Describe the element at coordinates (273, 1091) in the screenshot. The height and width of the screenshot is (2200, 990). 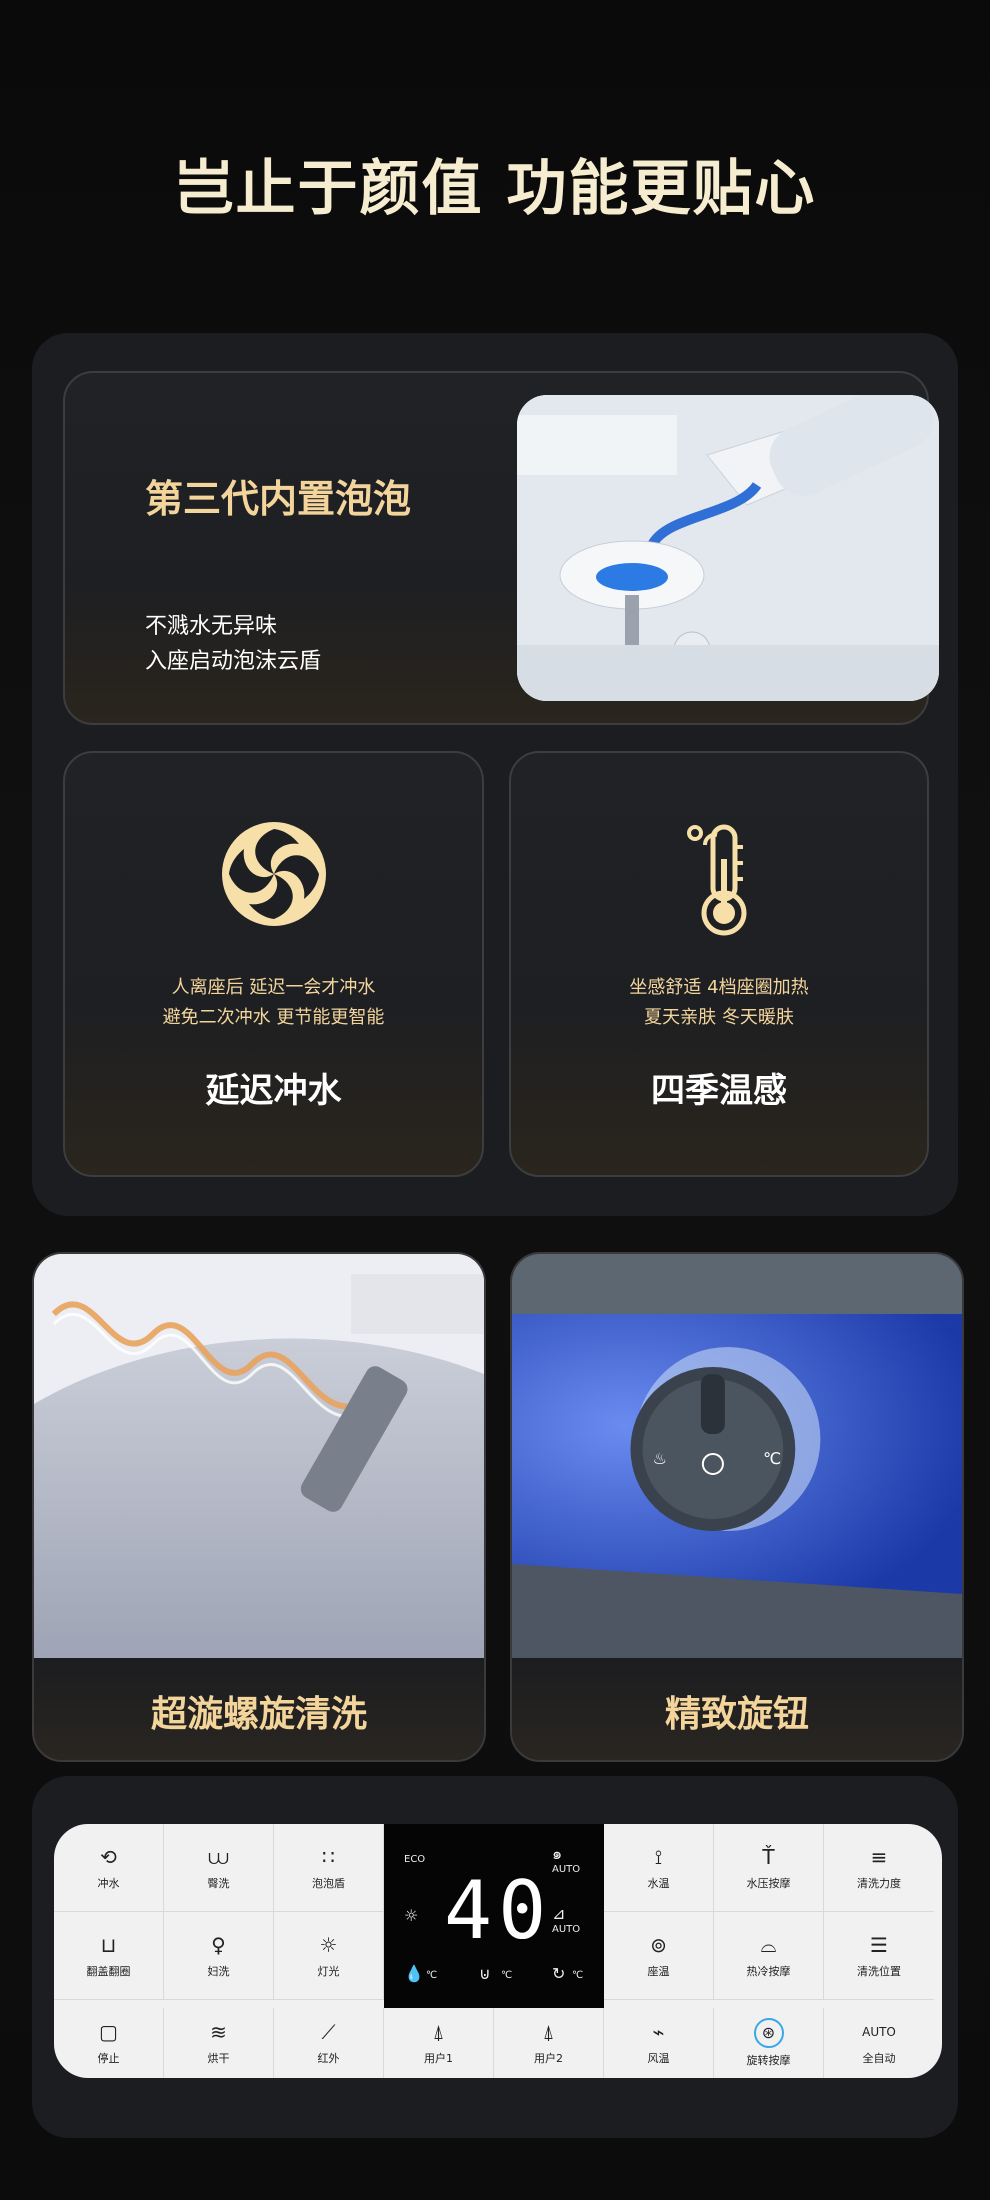
I see `delay-flush-title: 延迟冲水` at that location.